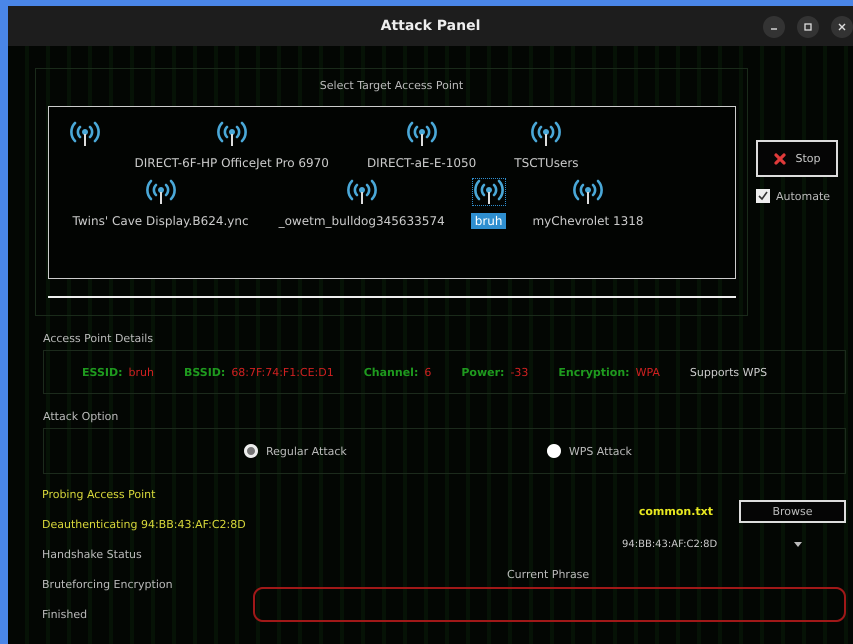 This screenshot has height=644, width=853. What do you see at coordinates (488, 221) in the screenshot?
I see `access-point-name: bruh` at bounding box center [488, 221].